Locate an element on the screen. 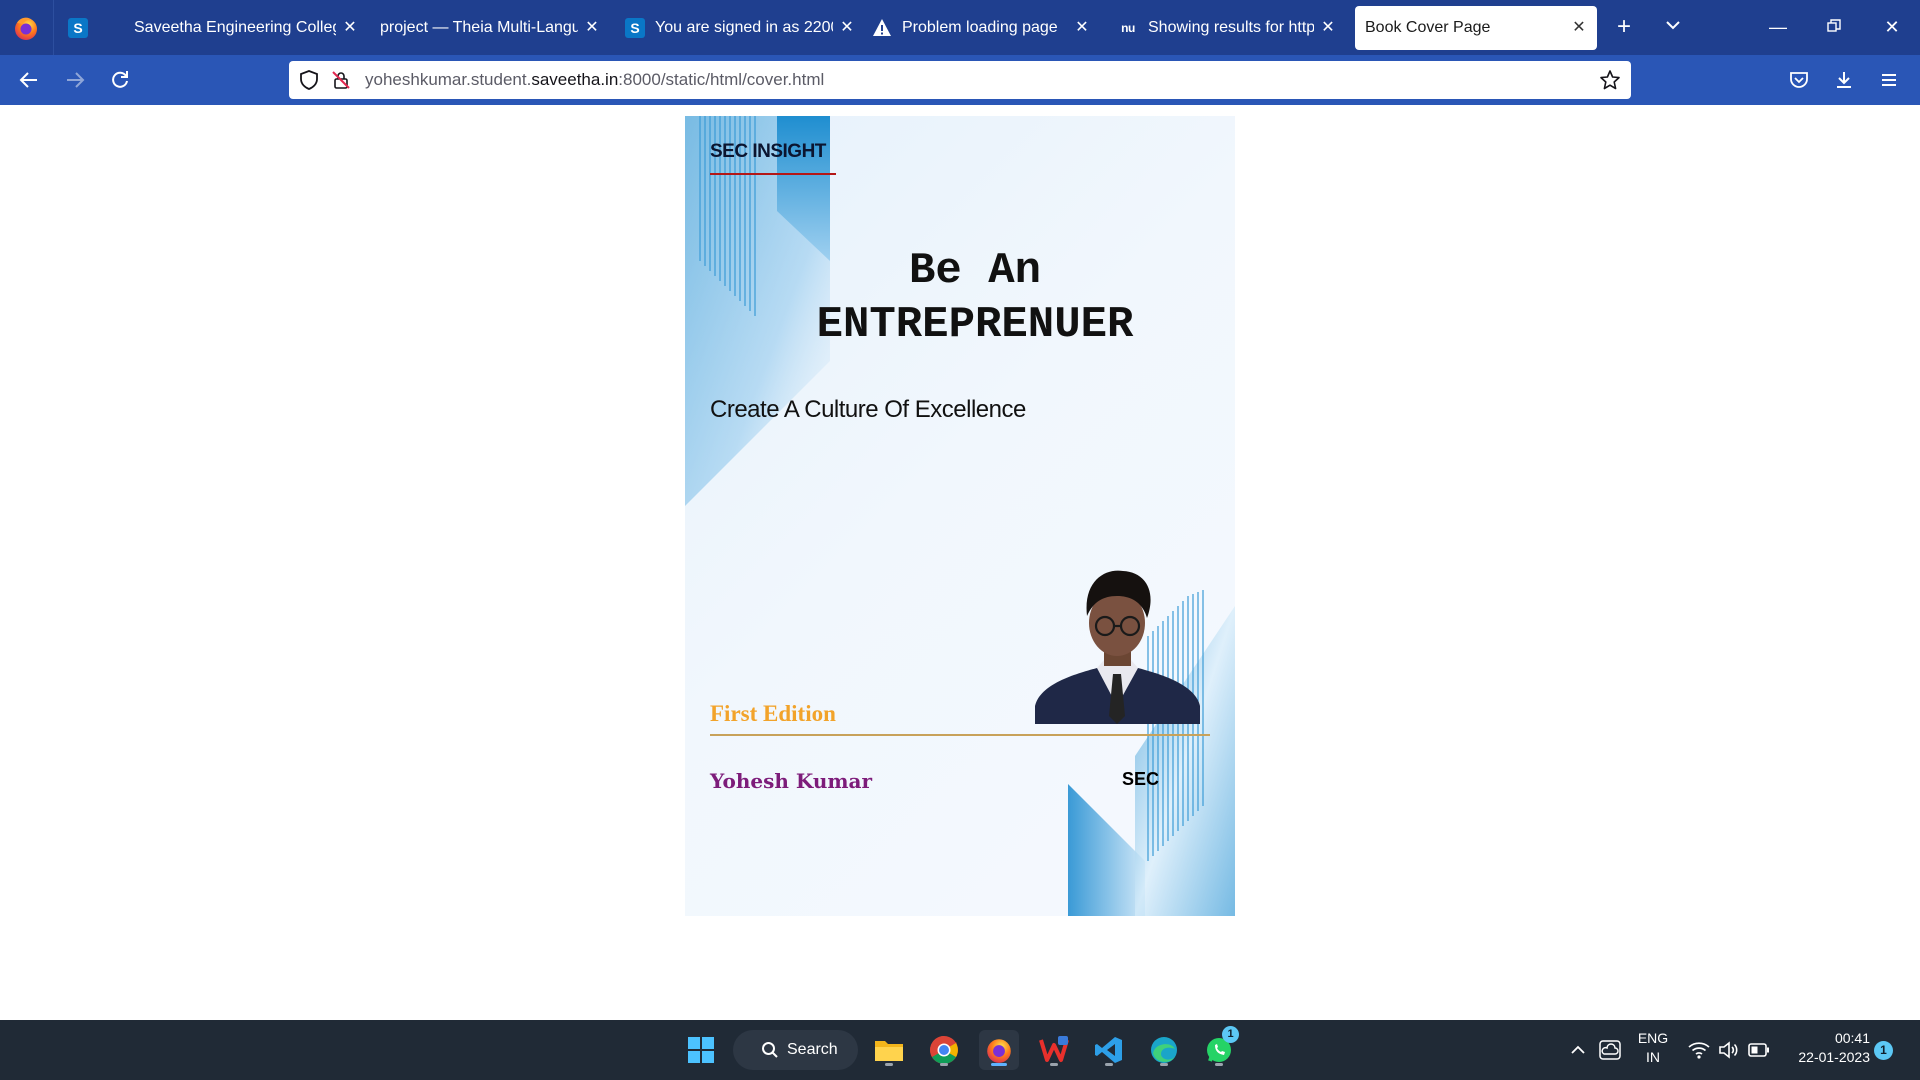  tab-title: Saveetha Engineering College is located at coordinates (235, 27).